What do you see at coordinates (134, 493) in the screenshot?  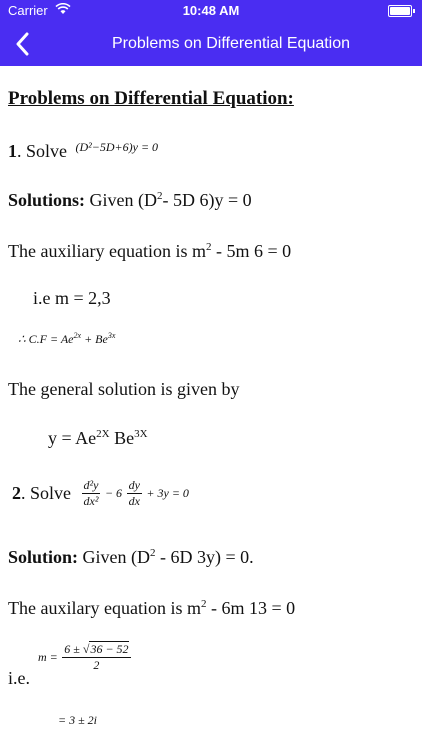 I see `fraction-dy-dx: dy dx` at bounding box center [134, 493].